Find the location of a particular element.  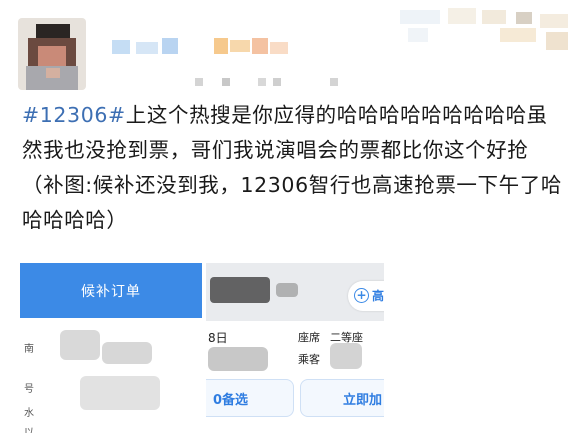

hashtag-link: #12306# is located at coordinates (74, 115).